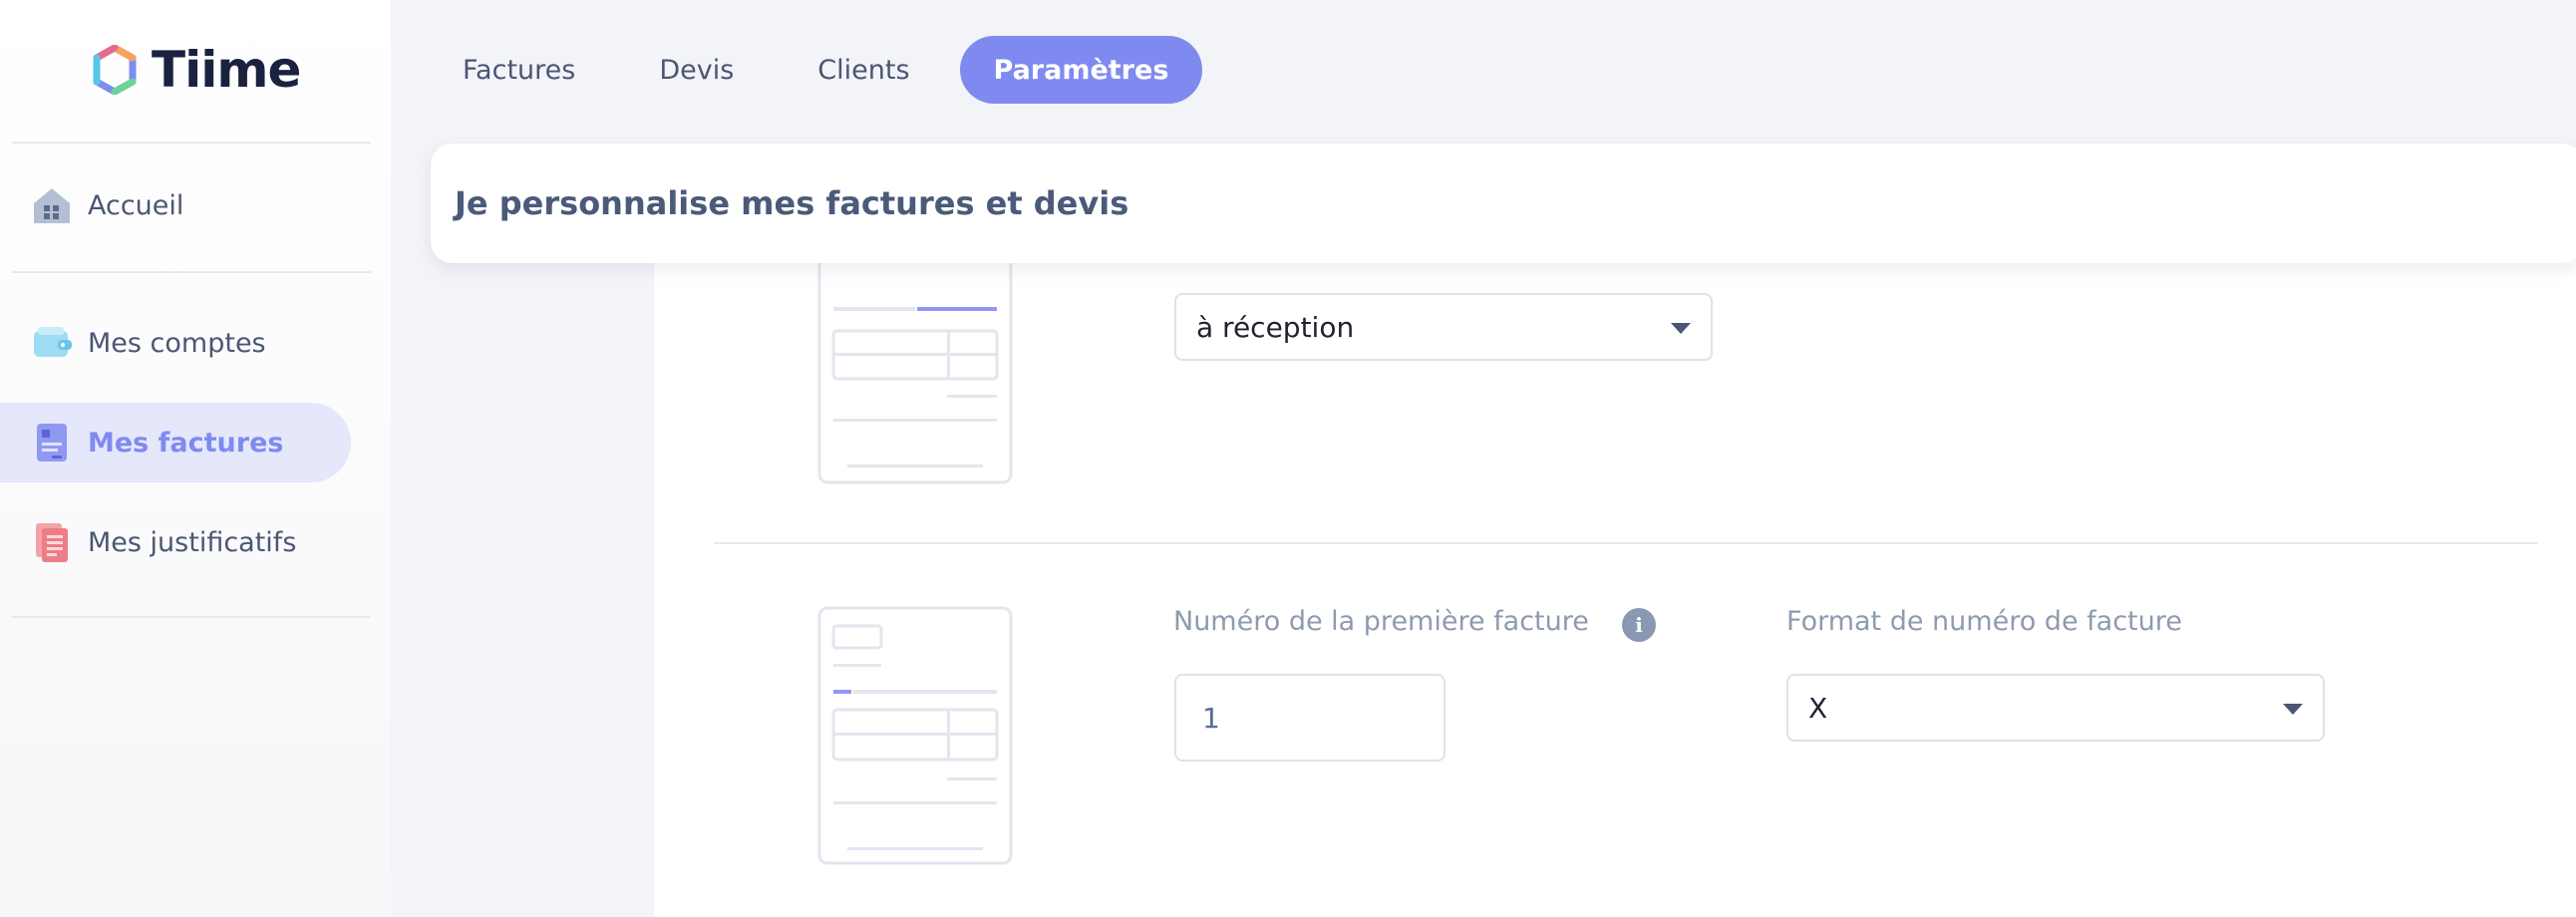 This screenshot has width=2576, height=917. What do you see at coordinates (1381, 621) in the screenshot?
I see `first-invoice-number-label: Numéro de la première facture` at bounding box center [1381, 621].